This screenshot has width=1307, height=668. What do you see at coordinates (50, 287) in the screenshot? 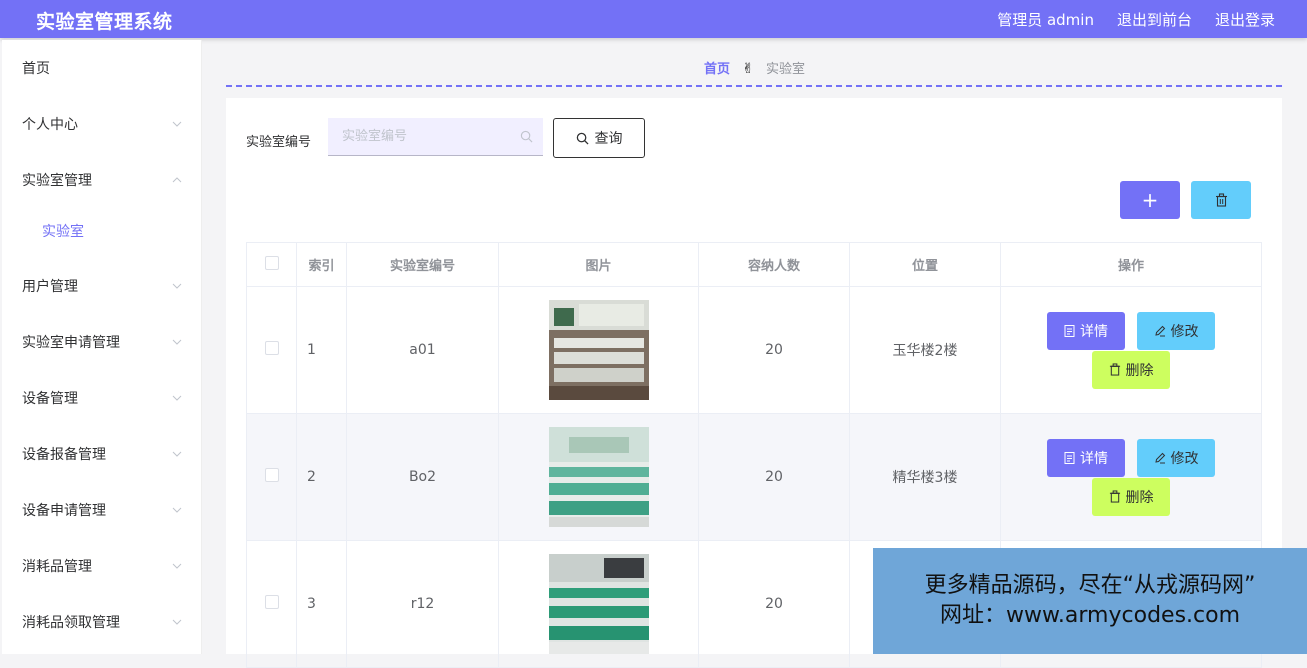
I see `sidebar-item-label: 用户管理` at bounding box center [50, 287].